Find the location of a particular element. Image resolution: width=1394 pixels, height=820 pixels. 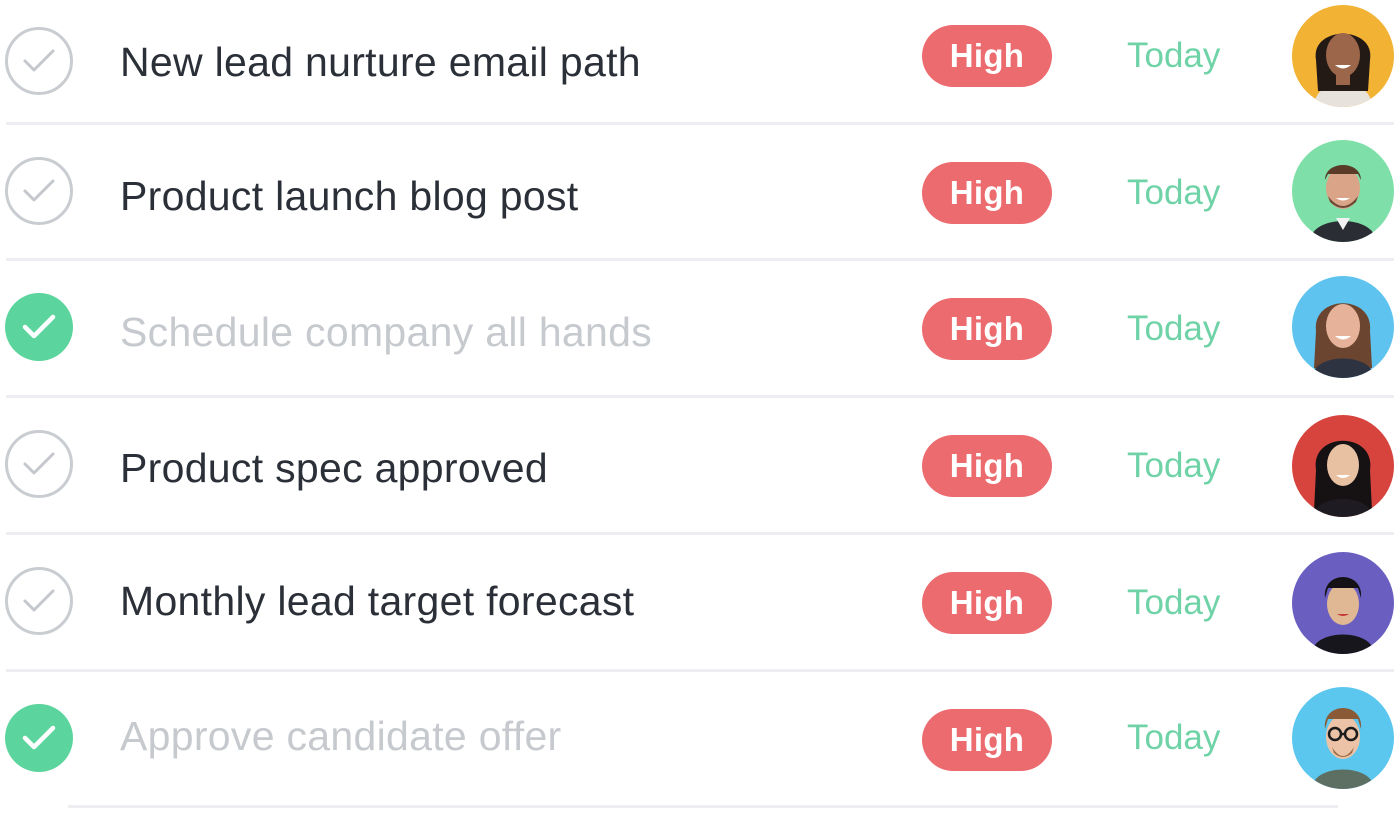

task-title: Approve candidate offer is located at coordinates (341, 736).